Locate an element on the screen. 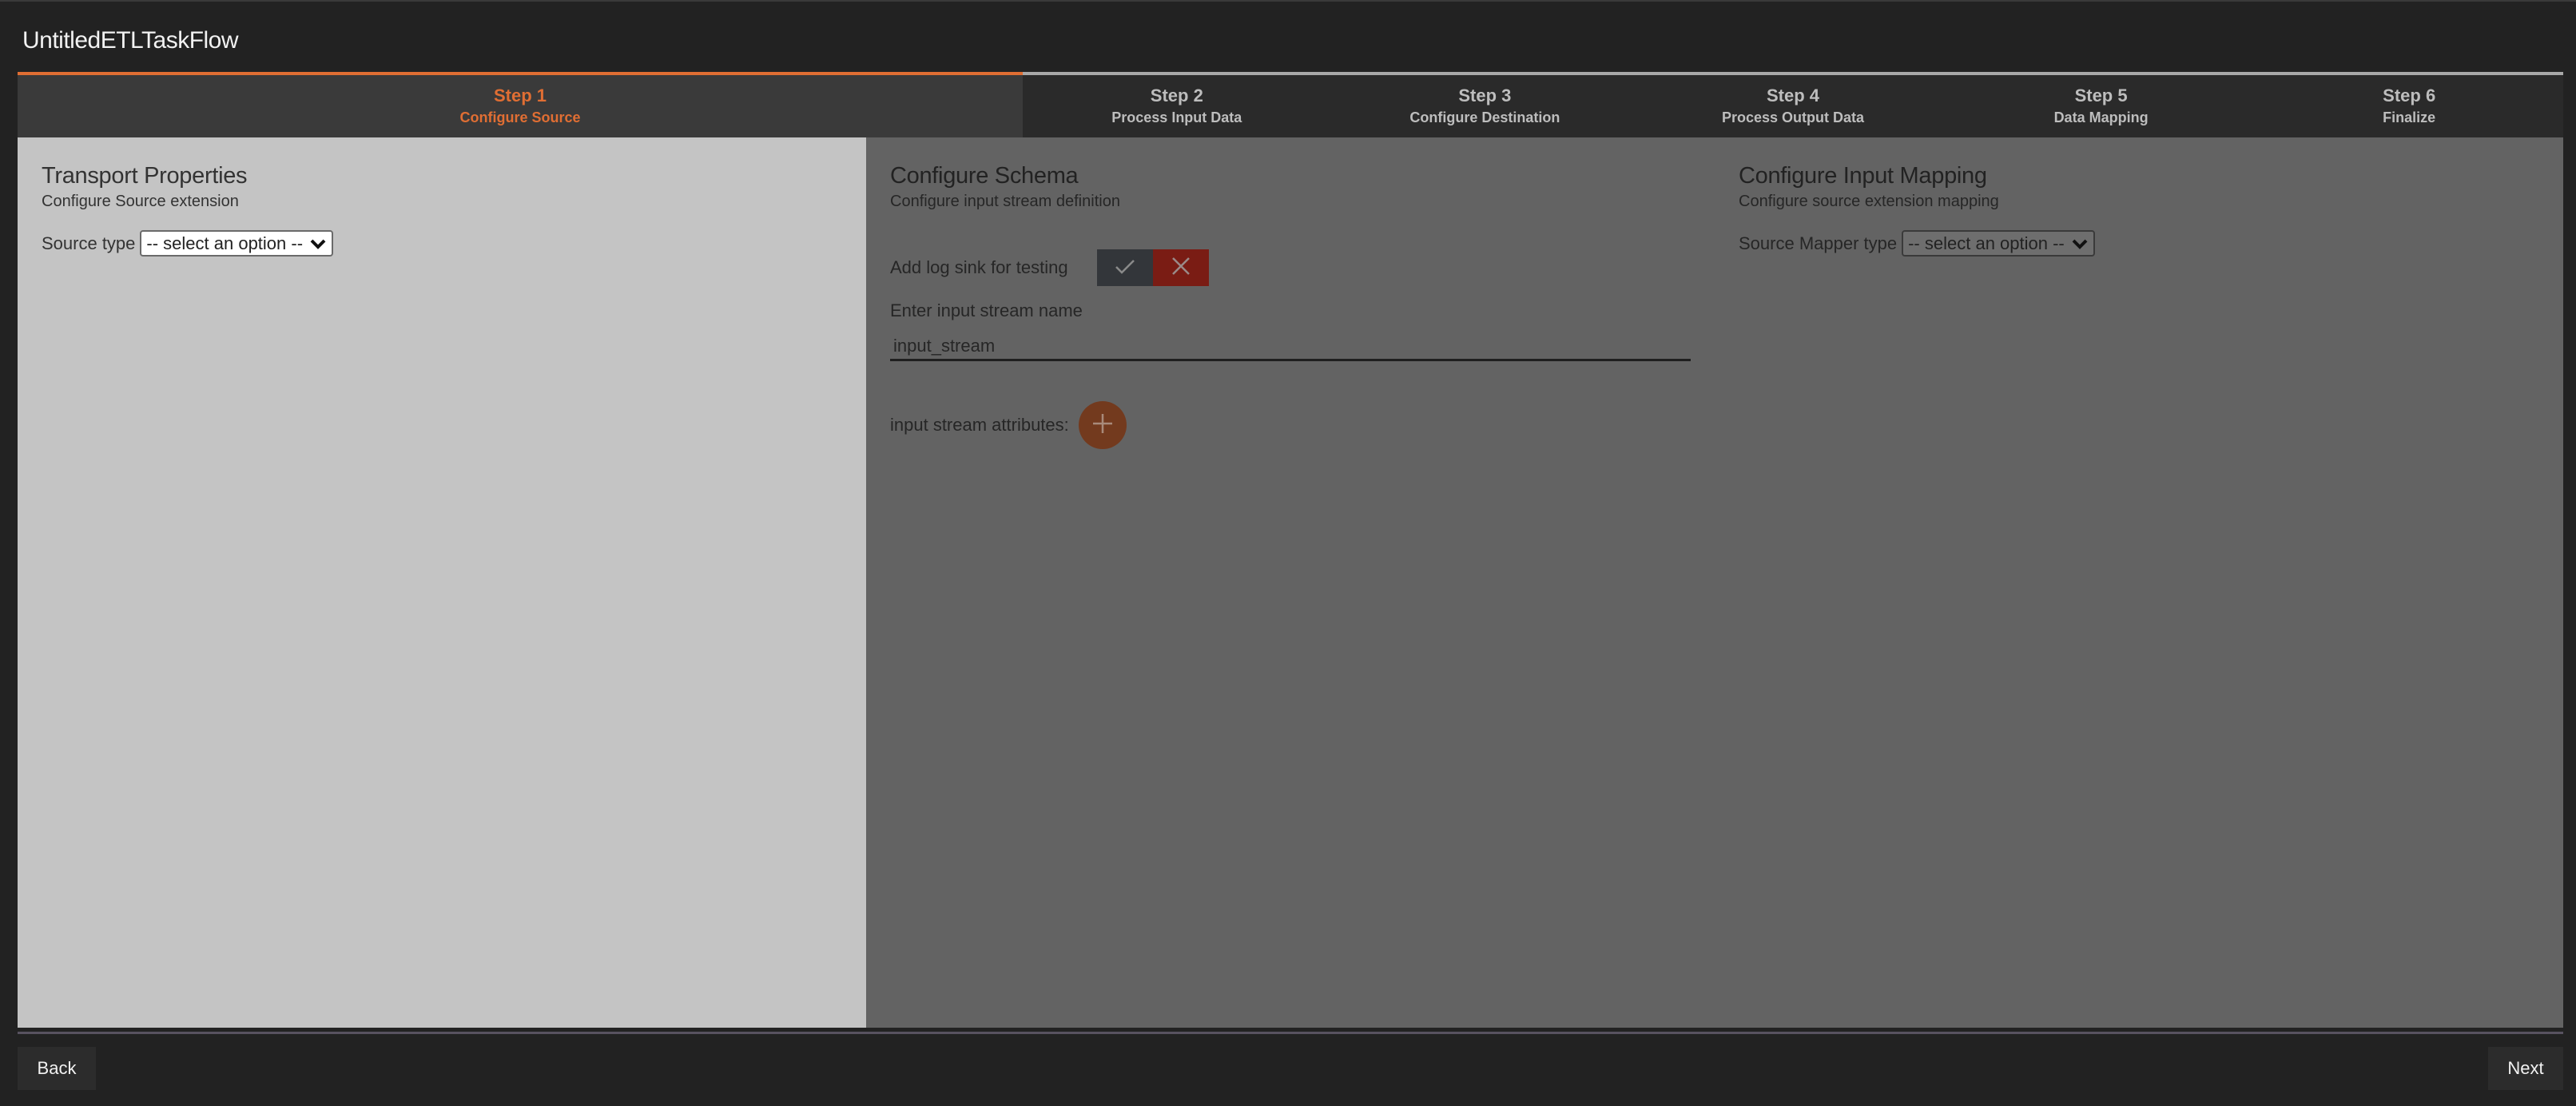 The image size is (2576, 1106). step-3-configure-destination: Step 3 Configure Destination is located at coordinates (1485, 106).